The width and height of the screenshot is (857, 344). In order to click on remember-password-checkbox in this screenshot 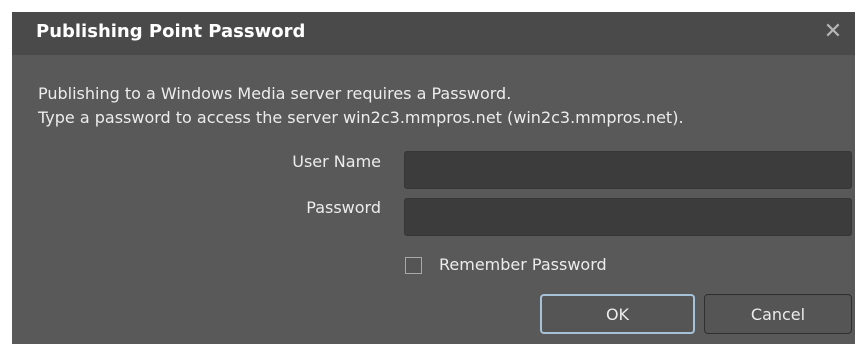, I will do `click(413, 265)`.